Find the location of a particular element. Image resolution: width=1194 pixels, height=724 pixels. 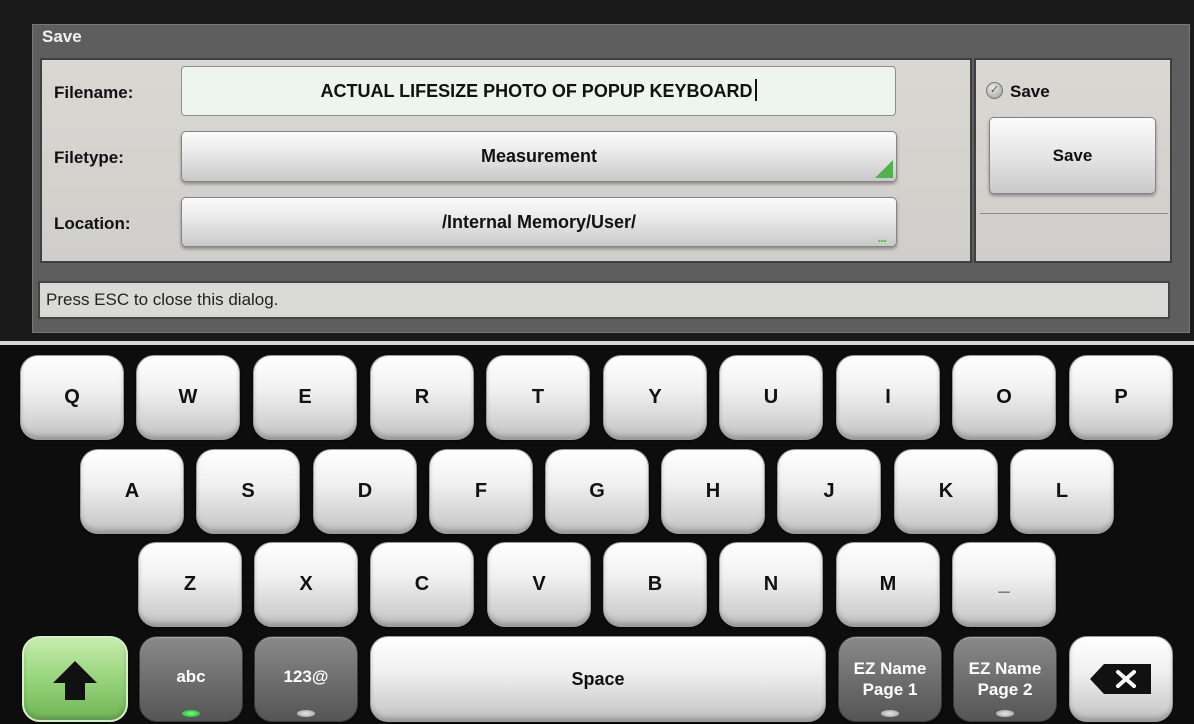

side-divider is located at coordinates (1074, 213).